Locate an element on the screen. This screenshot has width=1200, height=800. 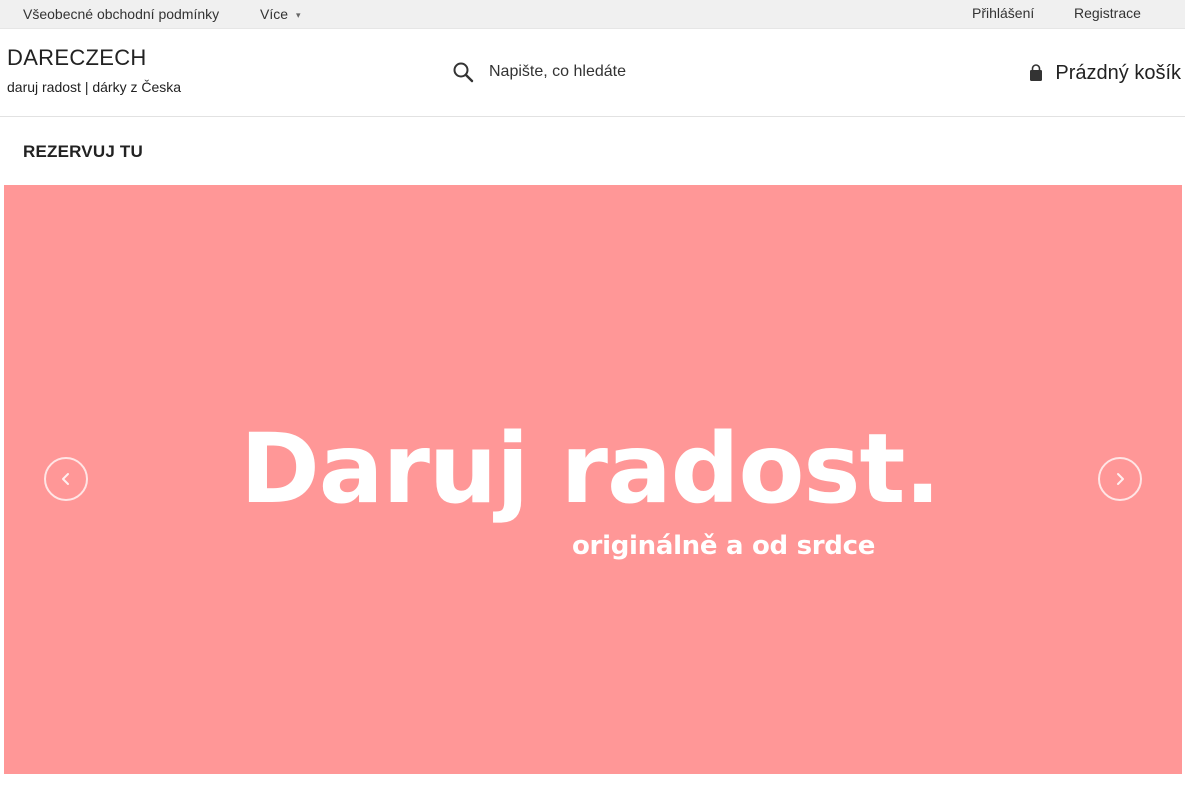
terms-link: Všeobecné obchodní podmínky is located at coordinates (121, 14).